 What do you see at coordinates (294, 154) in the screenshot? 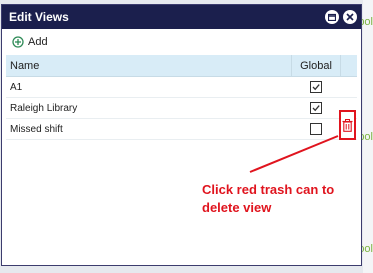
I see `annotation-arrow` at bounding box center [294, 154].